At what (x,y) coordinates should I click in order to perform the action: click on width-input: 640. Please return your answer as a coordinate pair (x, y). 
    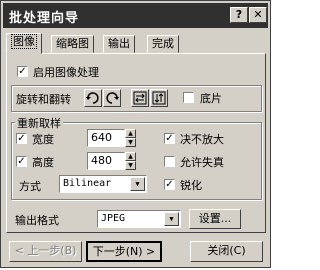
    Looking at the image, I should click on (106, 138).